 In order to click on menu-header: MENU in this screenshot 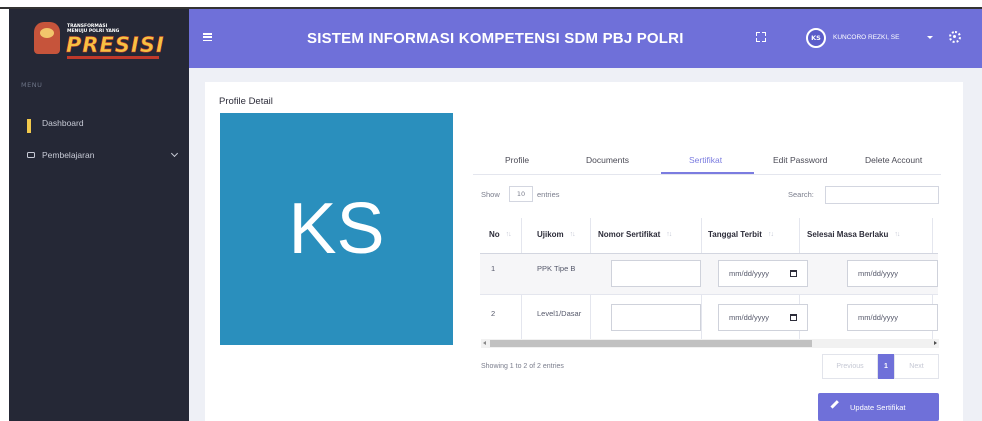, I will do `click(32, 85)`.